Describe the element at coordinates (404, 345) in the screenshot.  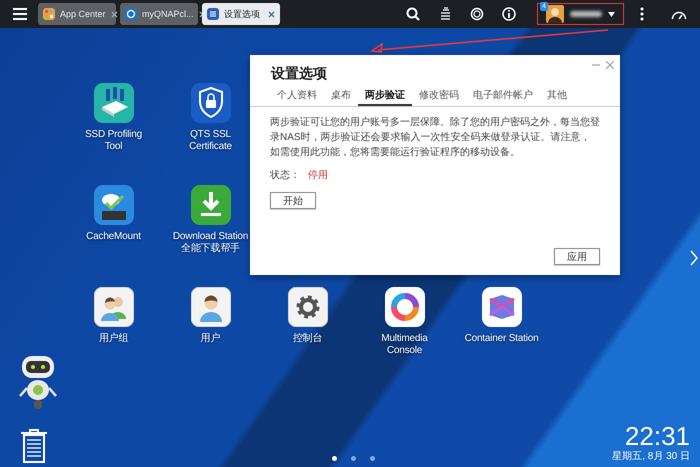
I see `app-label: Multimedia Console` at that location.